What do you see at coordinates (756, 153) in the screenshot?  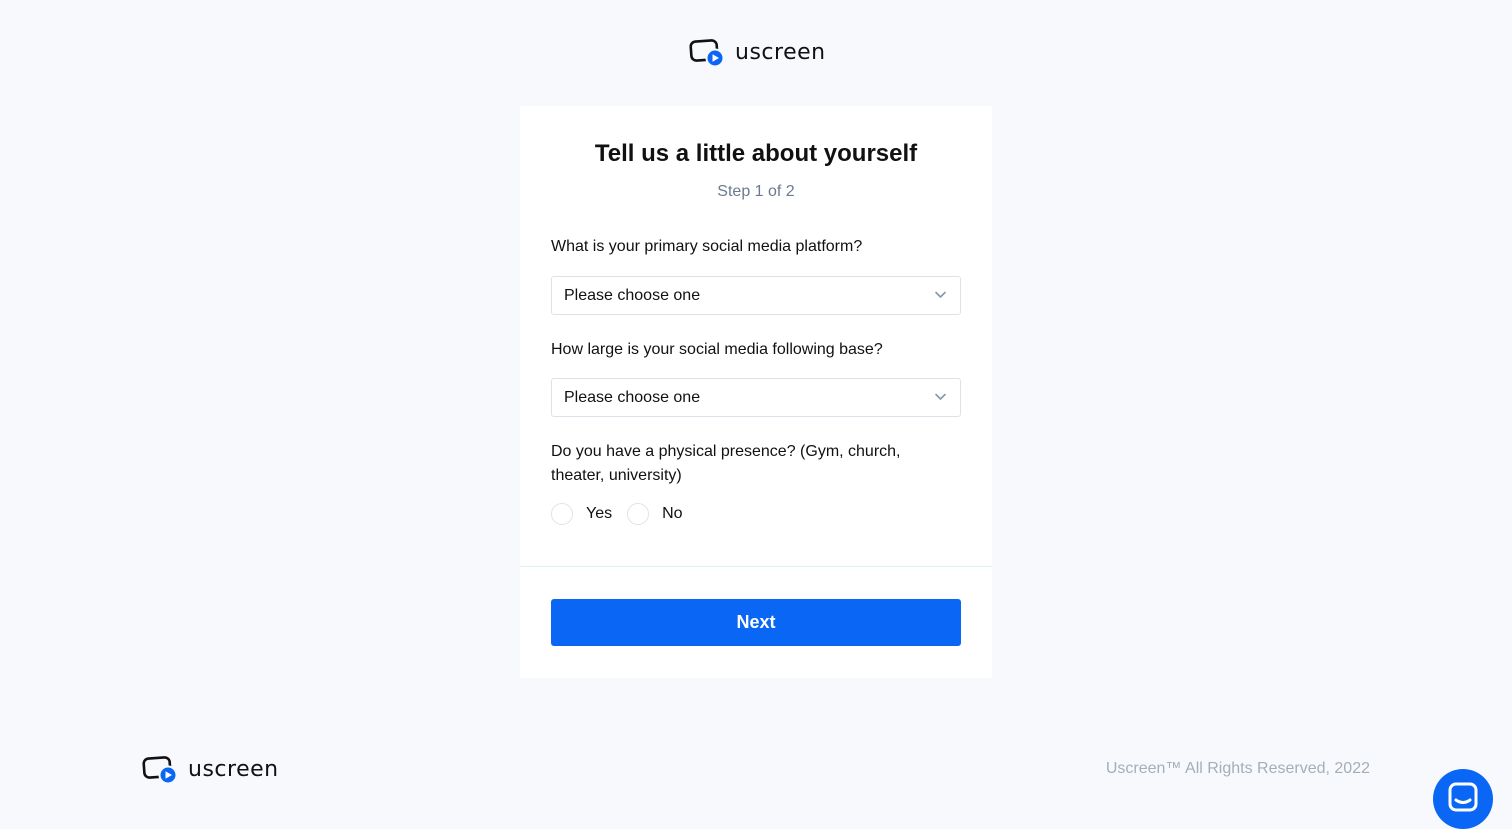 I see `page-title: Tell us a little about yourself` at bounding box center [756, 153].